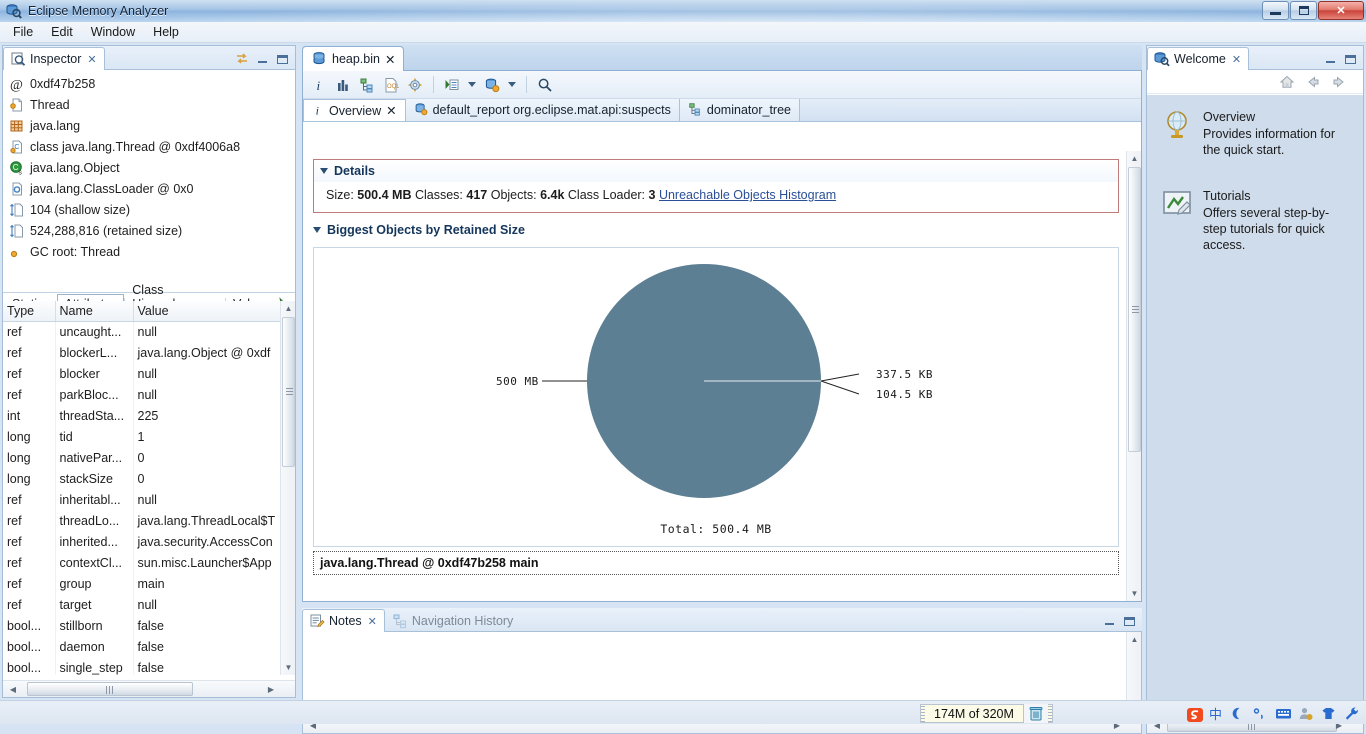 This screenshot has height=734, width=1366. Describe the element at coordinates (94, 311) in the screenshot. I see `column-name: Name` at that location.